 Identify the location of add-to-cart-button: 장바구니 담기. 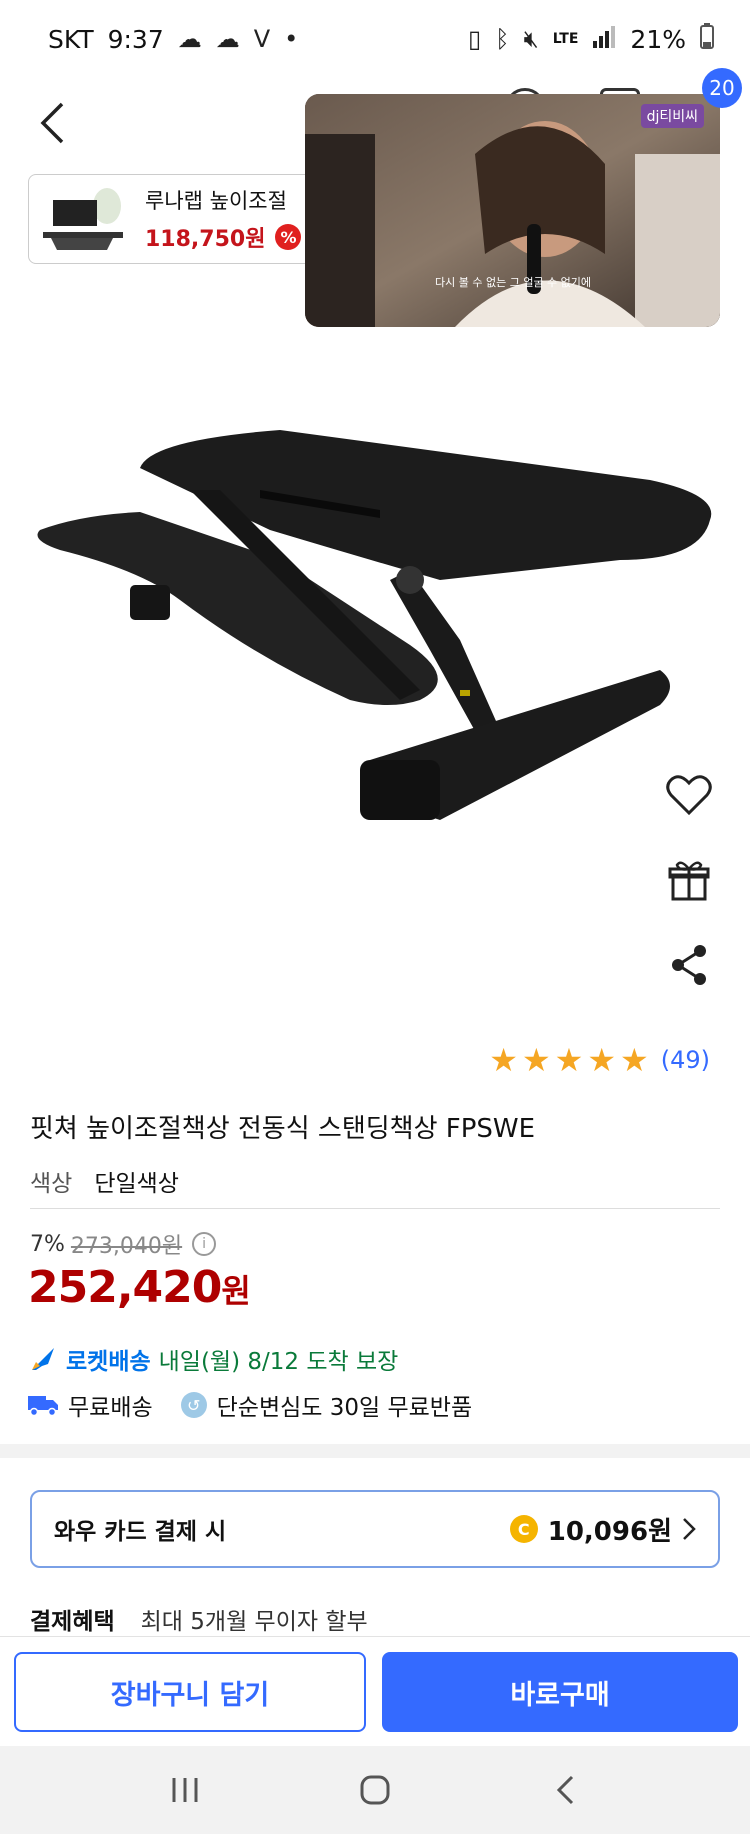
(190, 1692).